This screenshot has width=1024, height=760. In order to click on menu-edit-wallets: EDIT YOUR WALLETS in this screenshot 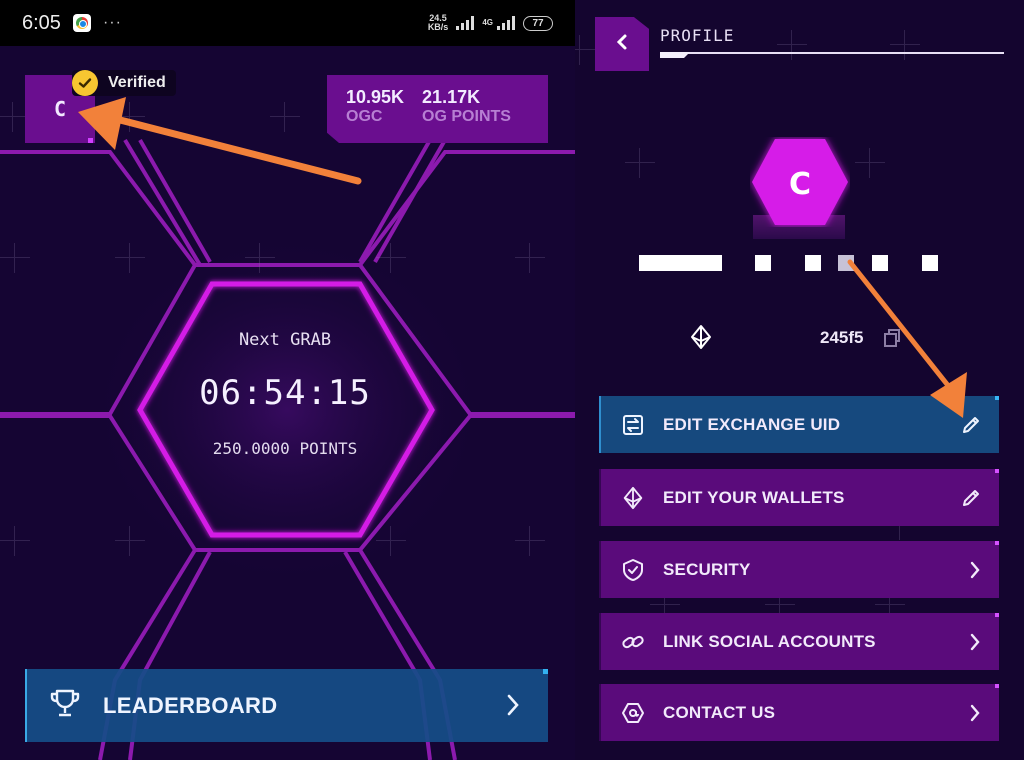, I will do `click(799, 497)`.